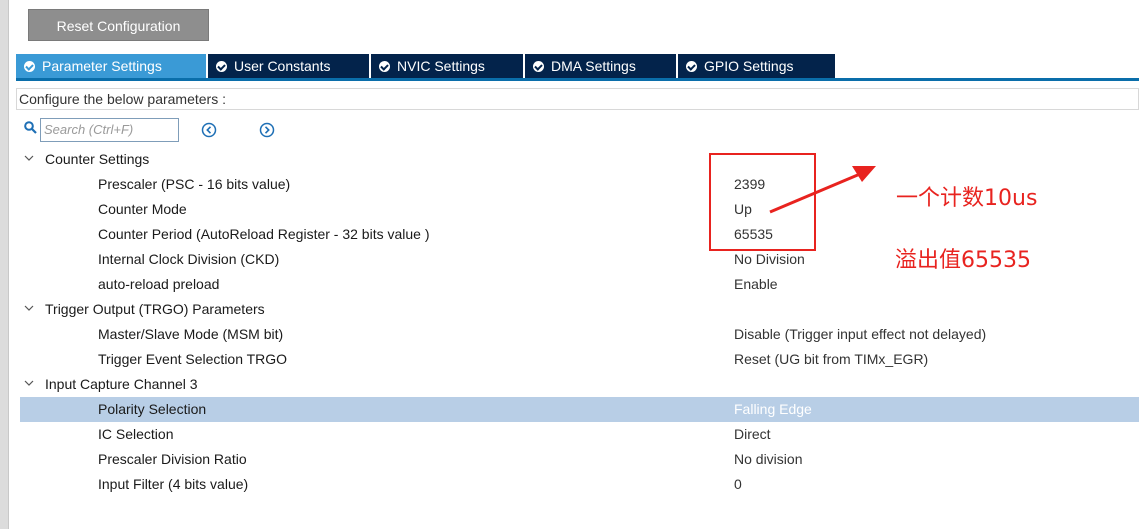  I want to click on group-label: Input Capture Channel 3, so click(121, 384).